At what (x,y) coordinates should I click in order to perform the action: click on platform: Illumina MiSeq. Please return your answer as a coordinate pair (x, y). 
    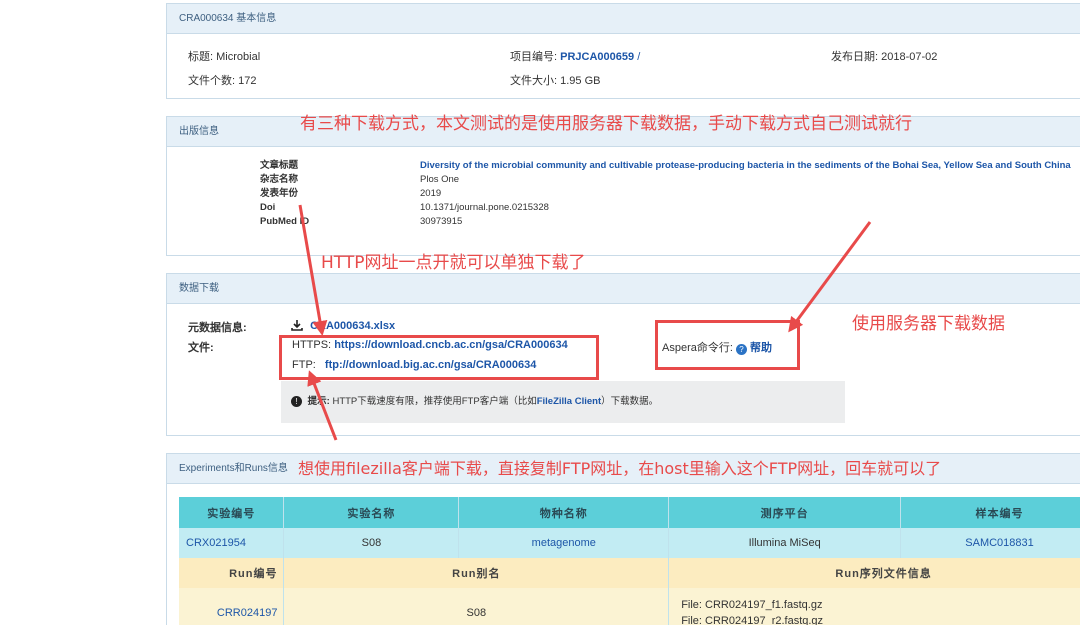
    Looking at the image, I should click on (785, 543).